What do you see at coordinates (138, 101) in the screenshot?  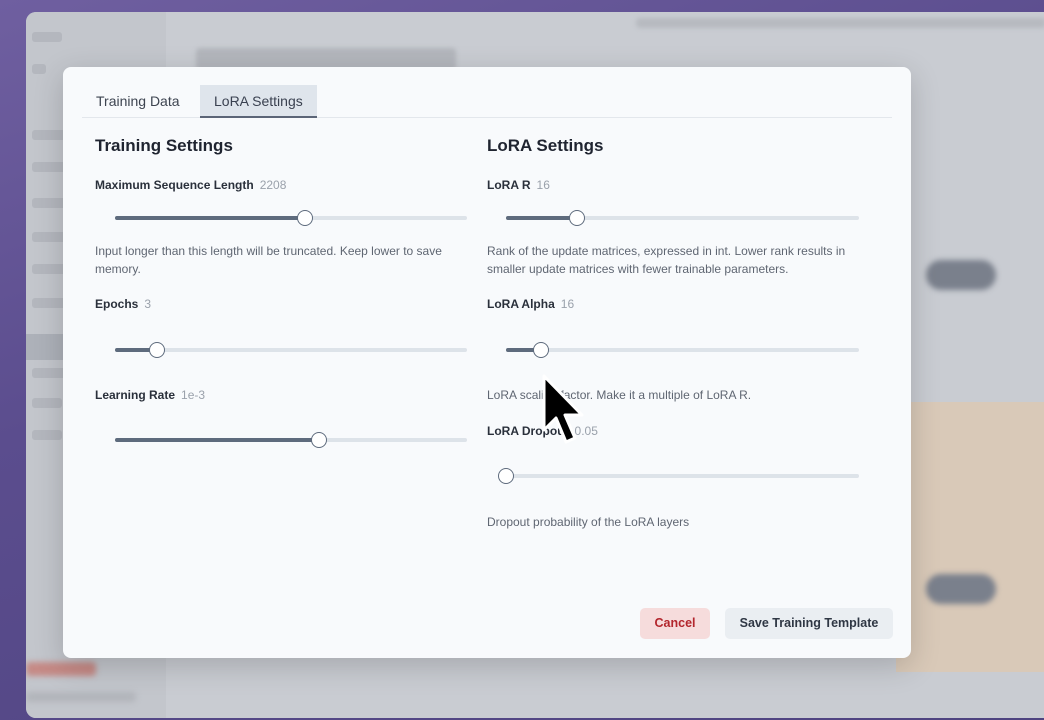 I see `tab-training-data: Training Data` at bounding box center [138, 101].